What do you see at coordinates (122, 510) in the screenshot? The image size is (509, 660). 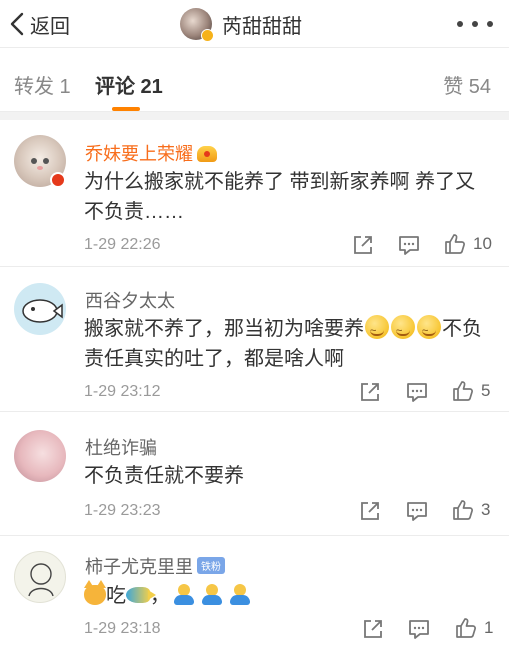 I see `comment-time: 1-29 23:23` at bounding box center [122, 510].